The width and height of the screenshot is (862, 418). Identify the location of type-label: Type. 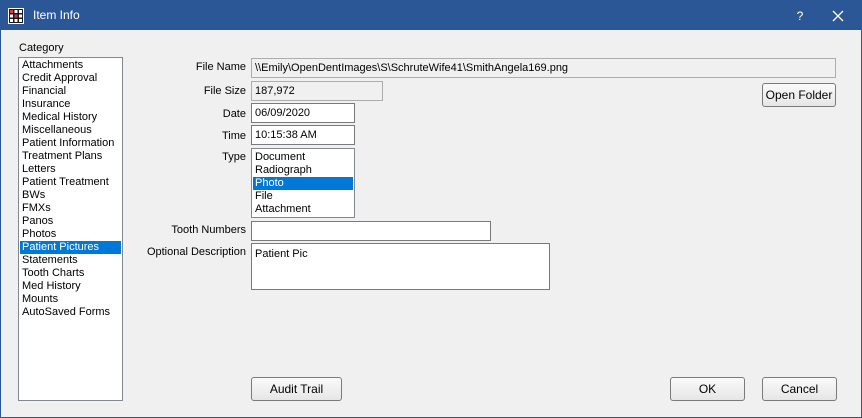
(234, 157).